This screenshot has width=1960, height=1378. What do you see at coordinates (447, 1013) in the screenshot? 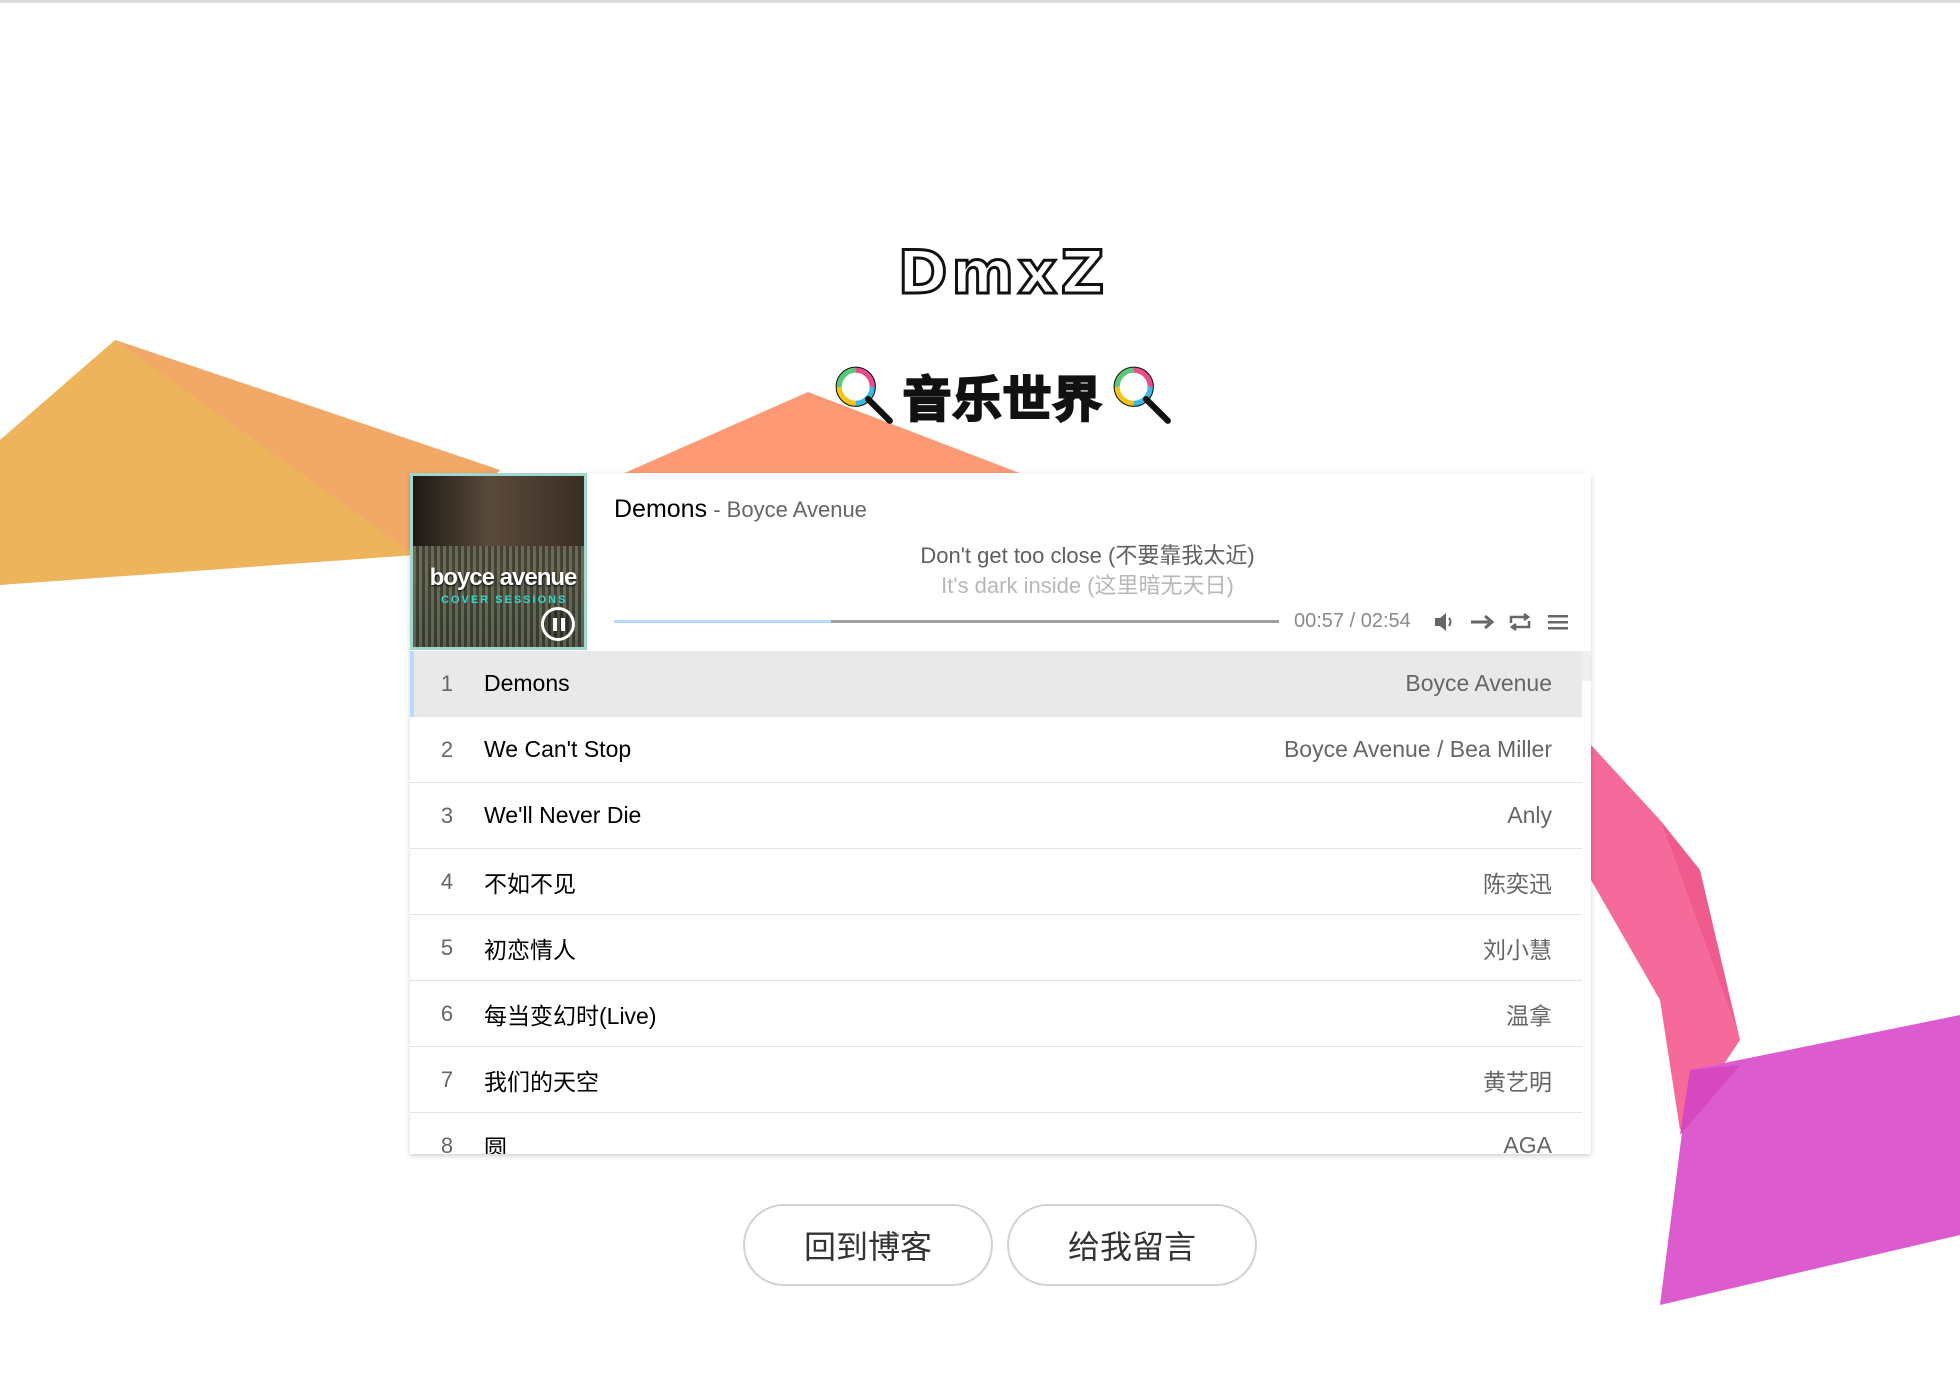
I see `track-index: 6` at bounding box center [447, 1013].